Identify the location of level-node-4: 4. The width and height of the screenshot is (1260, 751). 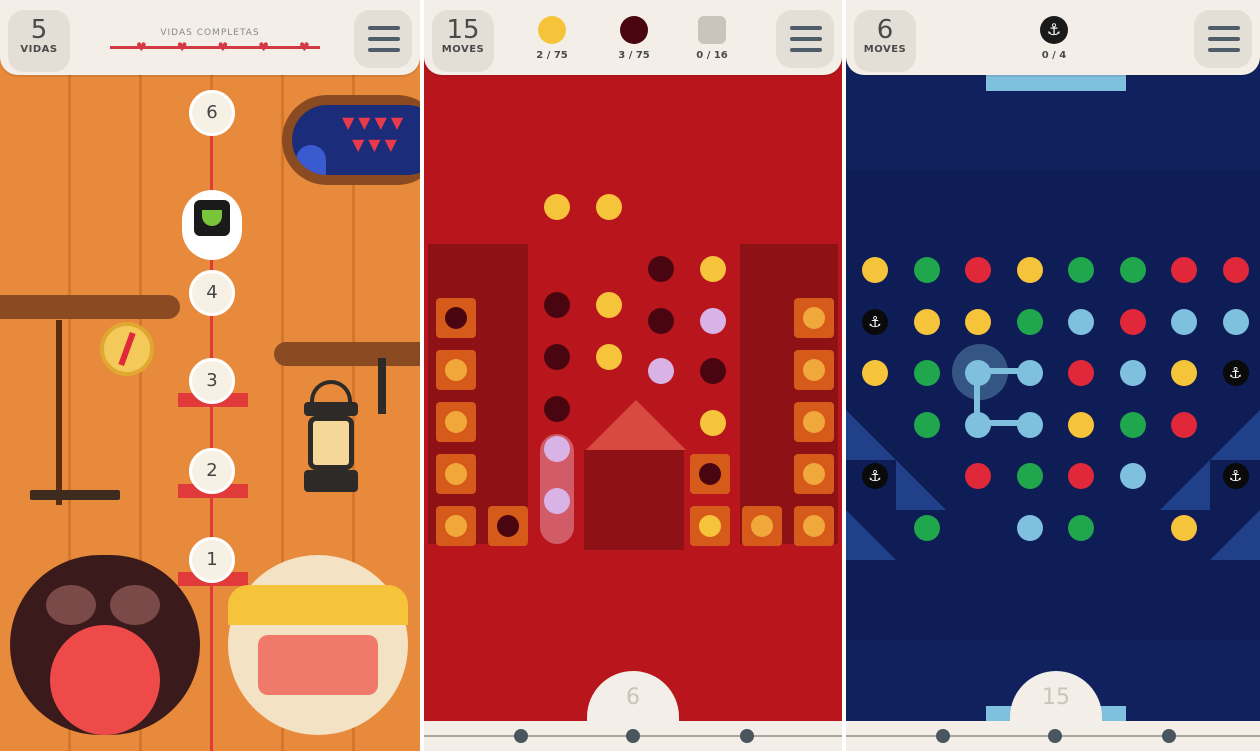
(212, 293).